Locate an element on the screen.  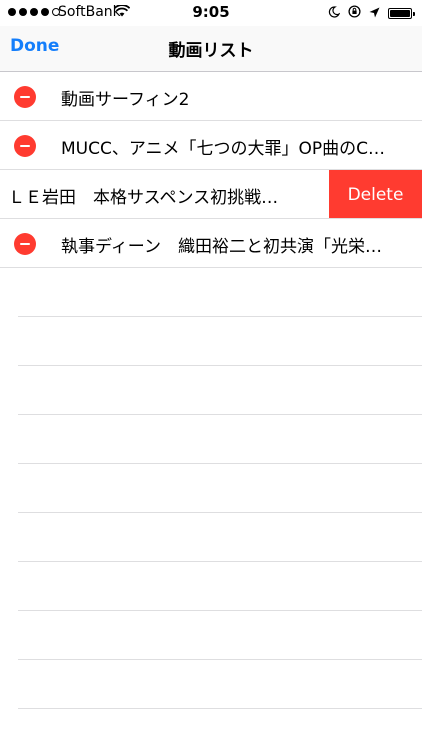
delete-button: Delete is located at coordinates (375, 194).